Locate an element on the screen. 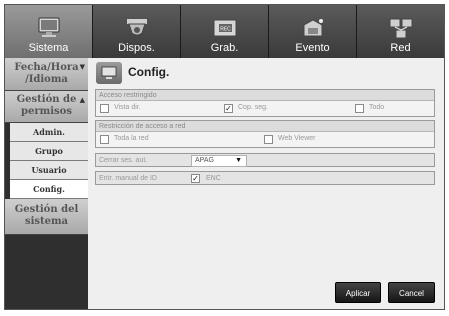 This screenshot has height=316, width=449. auto-logout-select: APAG ▼ is located at coordinates (219, 161).